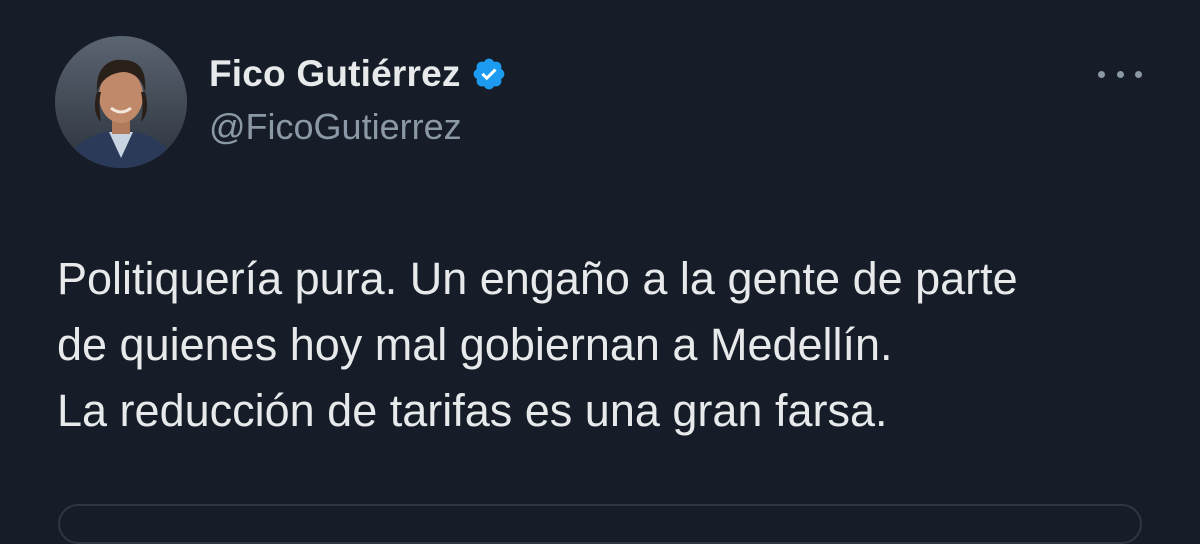  What do you see at coordinates (335, 74) in the screenshot?
I see `display-name: Fico Gutiérrez` at bounding box center [335, 74].